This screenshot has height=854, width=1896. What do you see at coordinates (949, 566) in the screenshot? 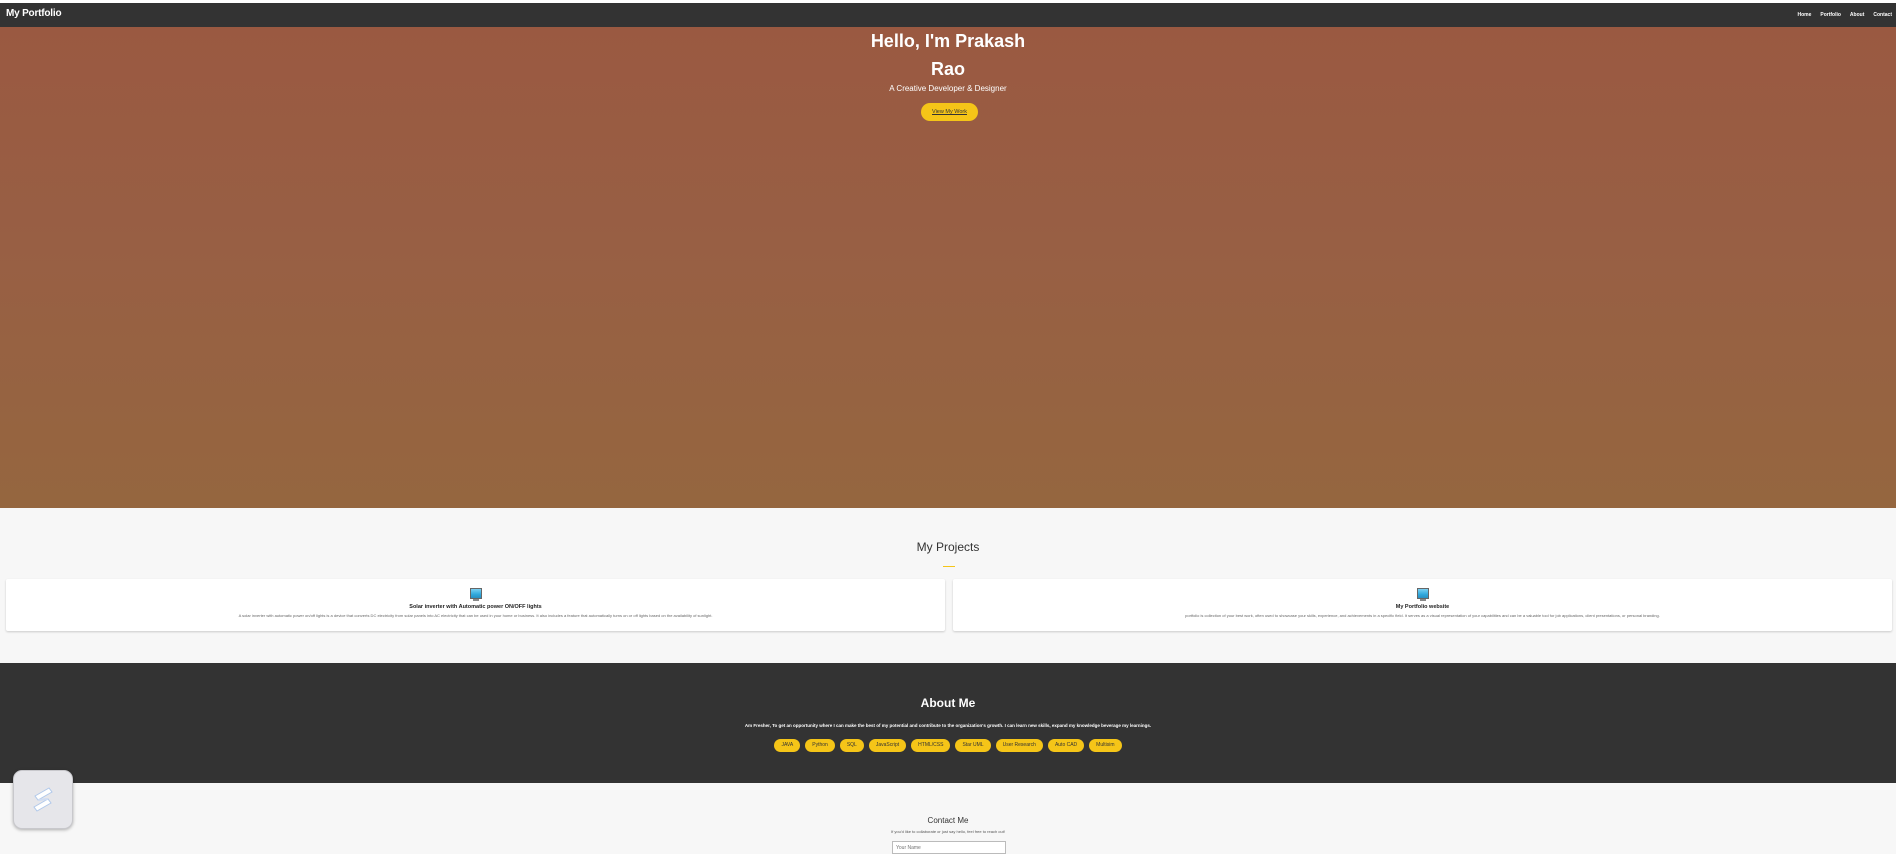
I see `projects-title-underline` at bounding box center [949, 566].